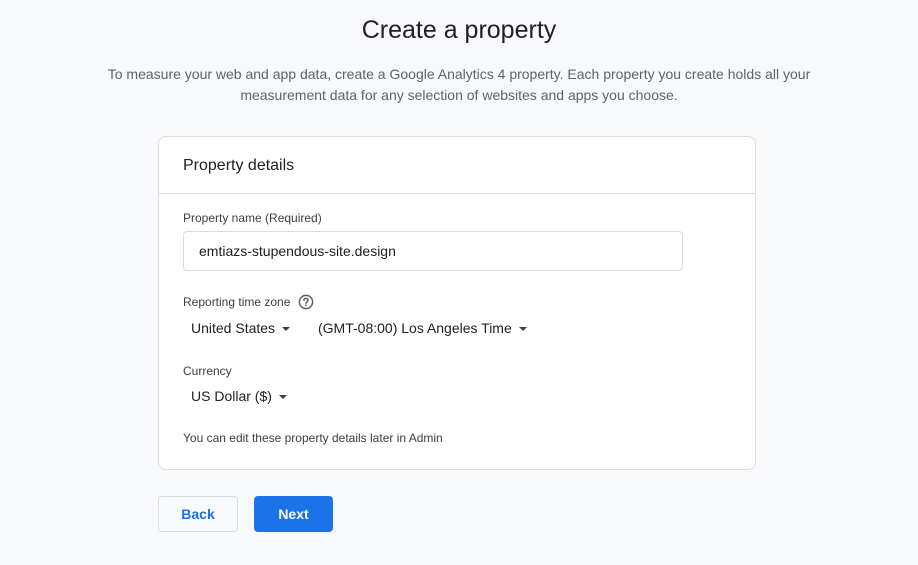  What do you see at coordinates (293, 514) in the screenshot?
I see `next-button: Next` at bounding box center [293, 514].